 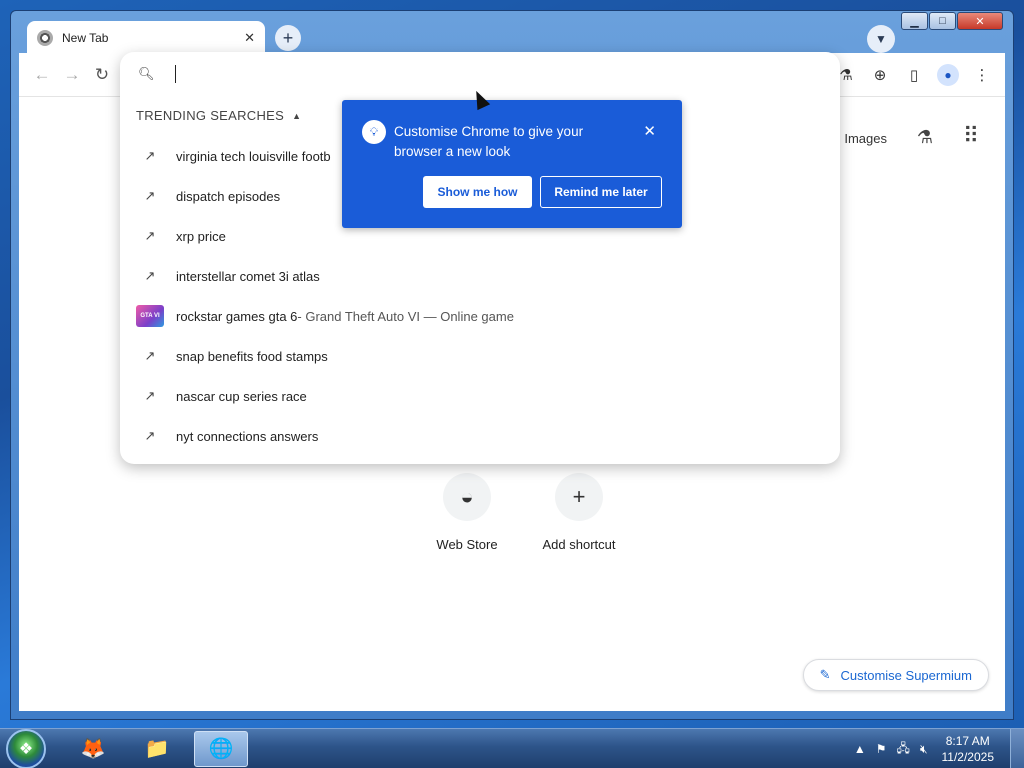 I want to click on menu-icon: ⋮, so click(x=982, y=75).